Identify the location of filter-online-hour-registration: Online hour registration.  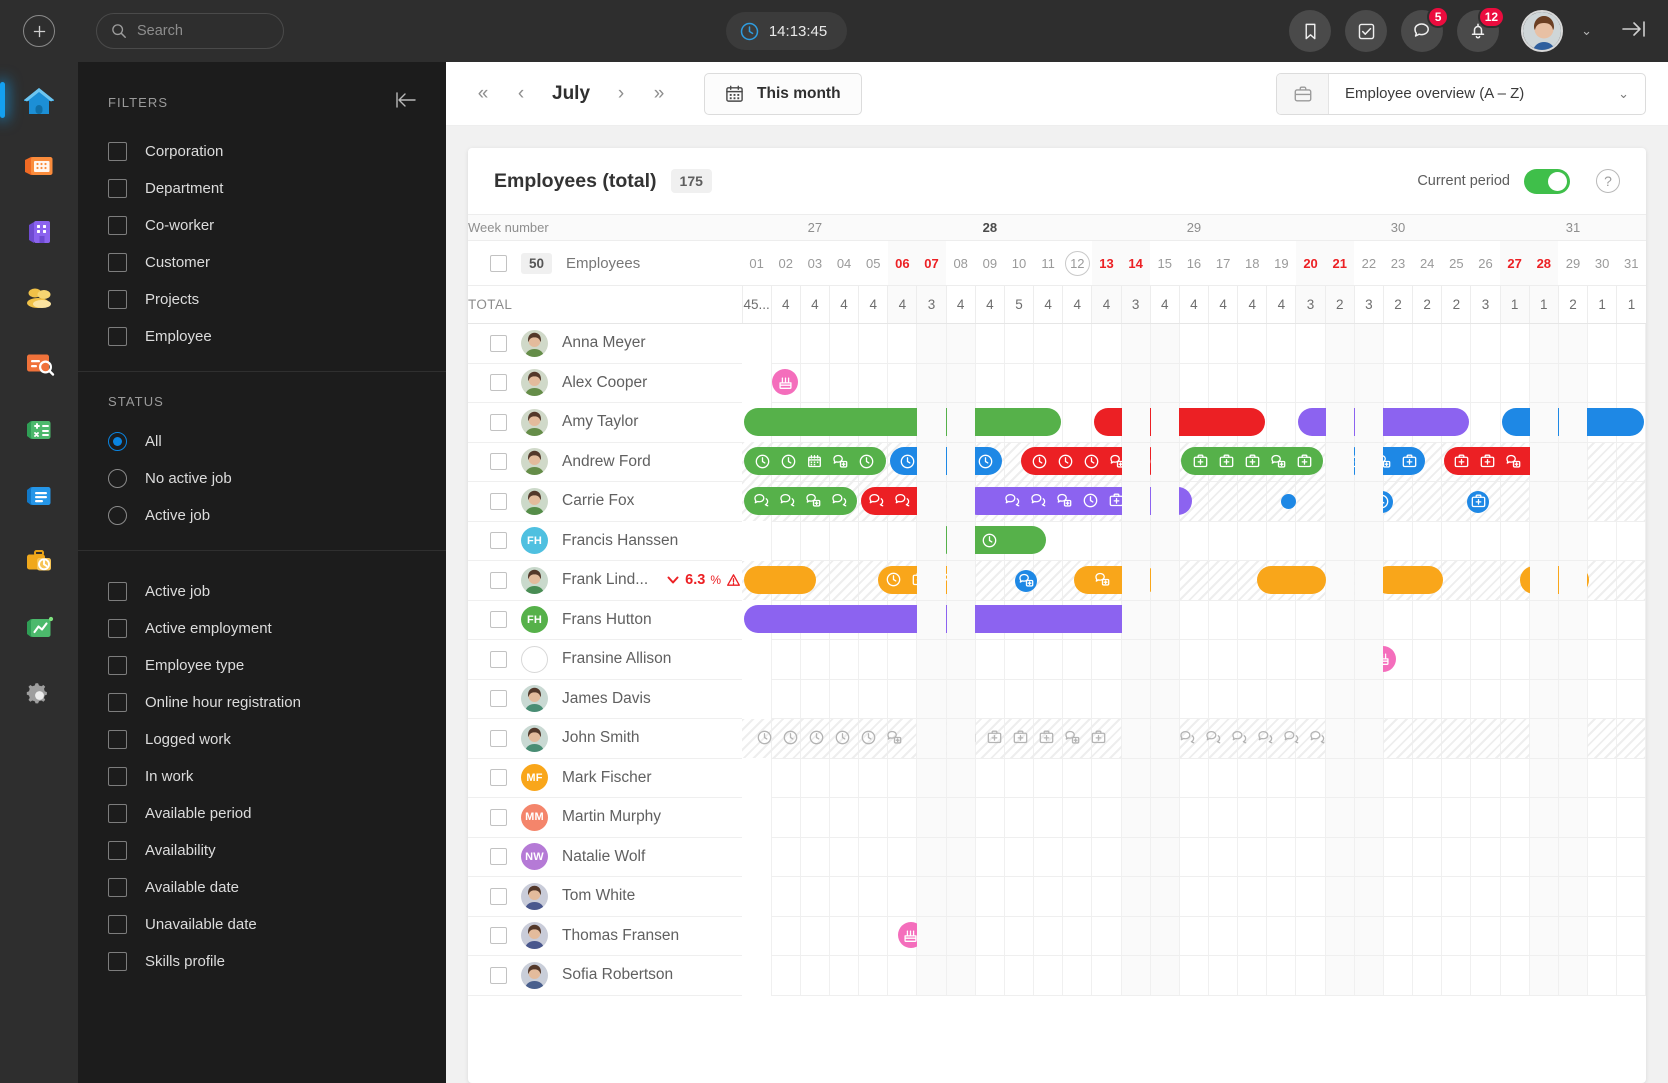
(262, 702).